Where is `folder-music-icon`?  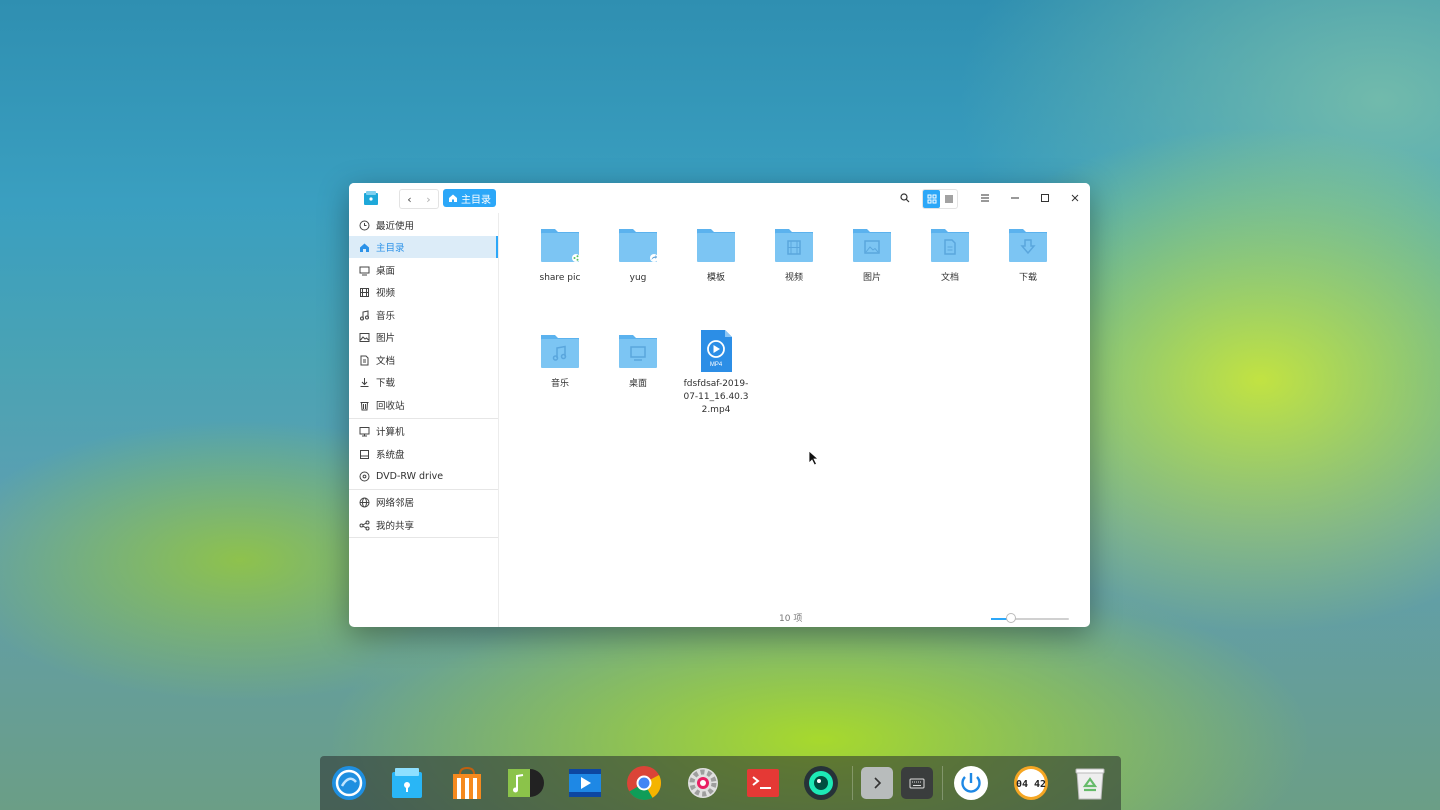
folder-music-icon is located at coordinates (560, 351).